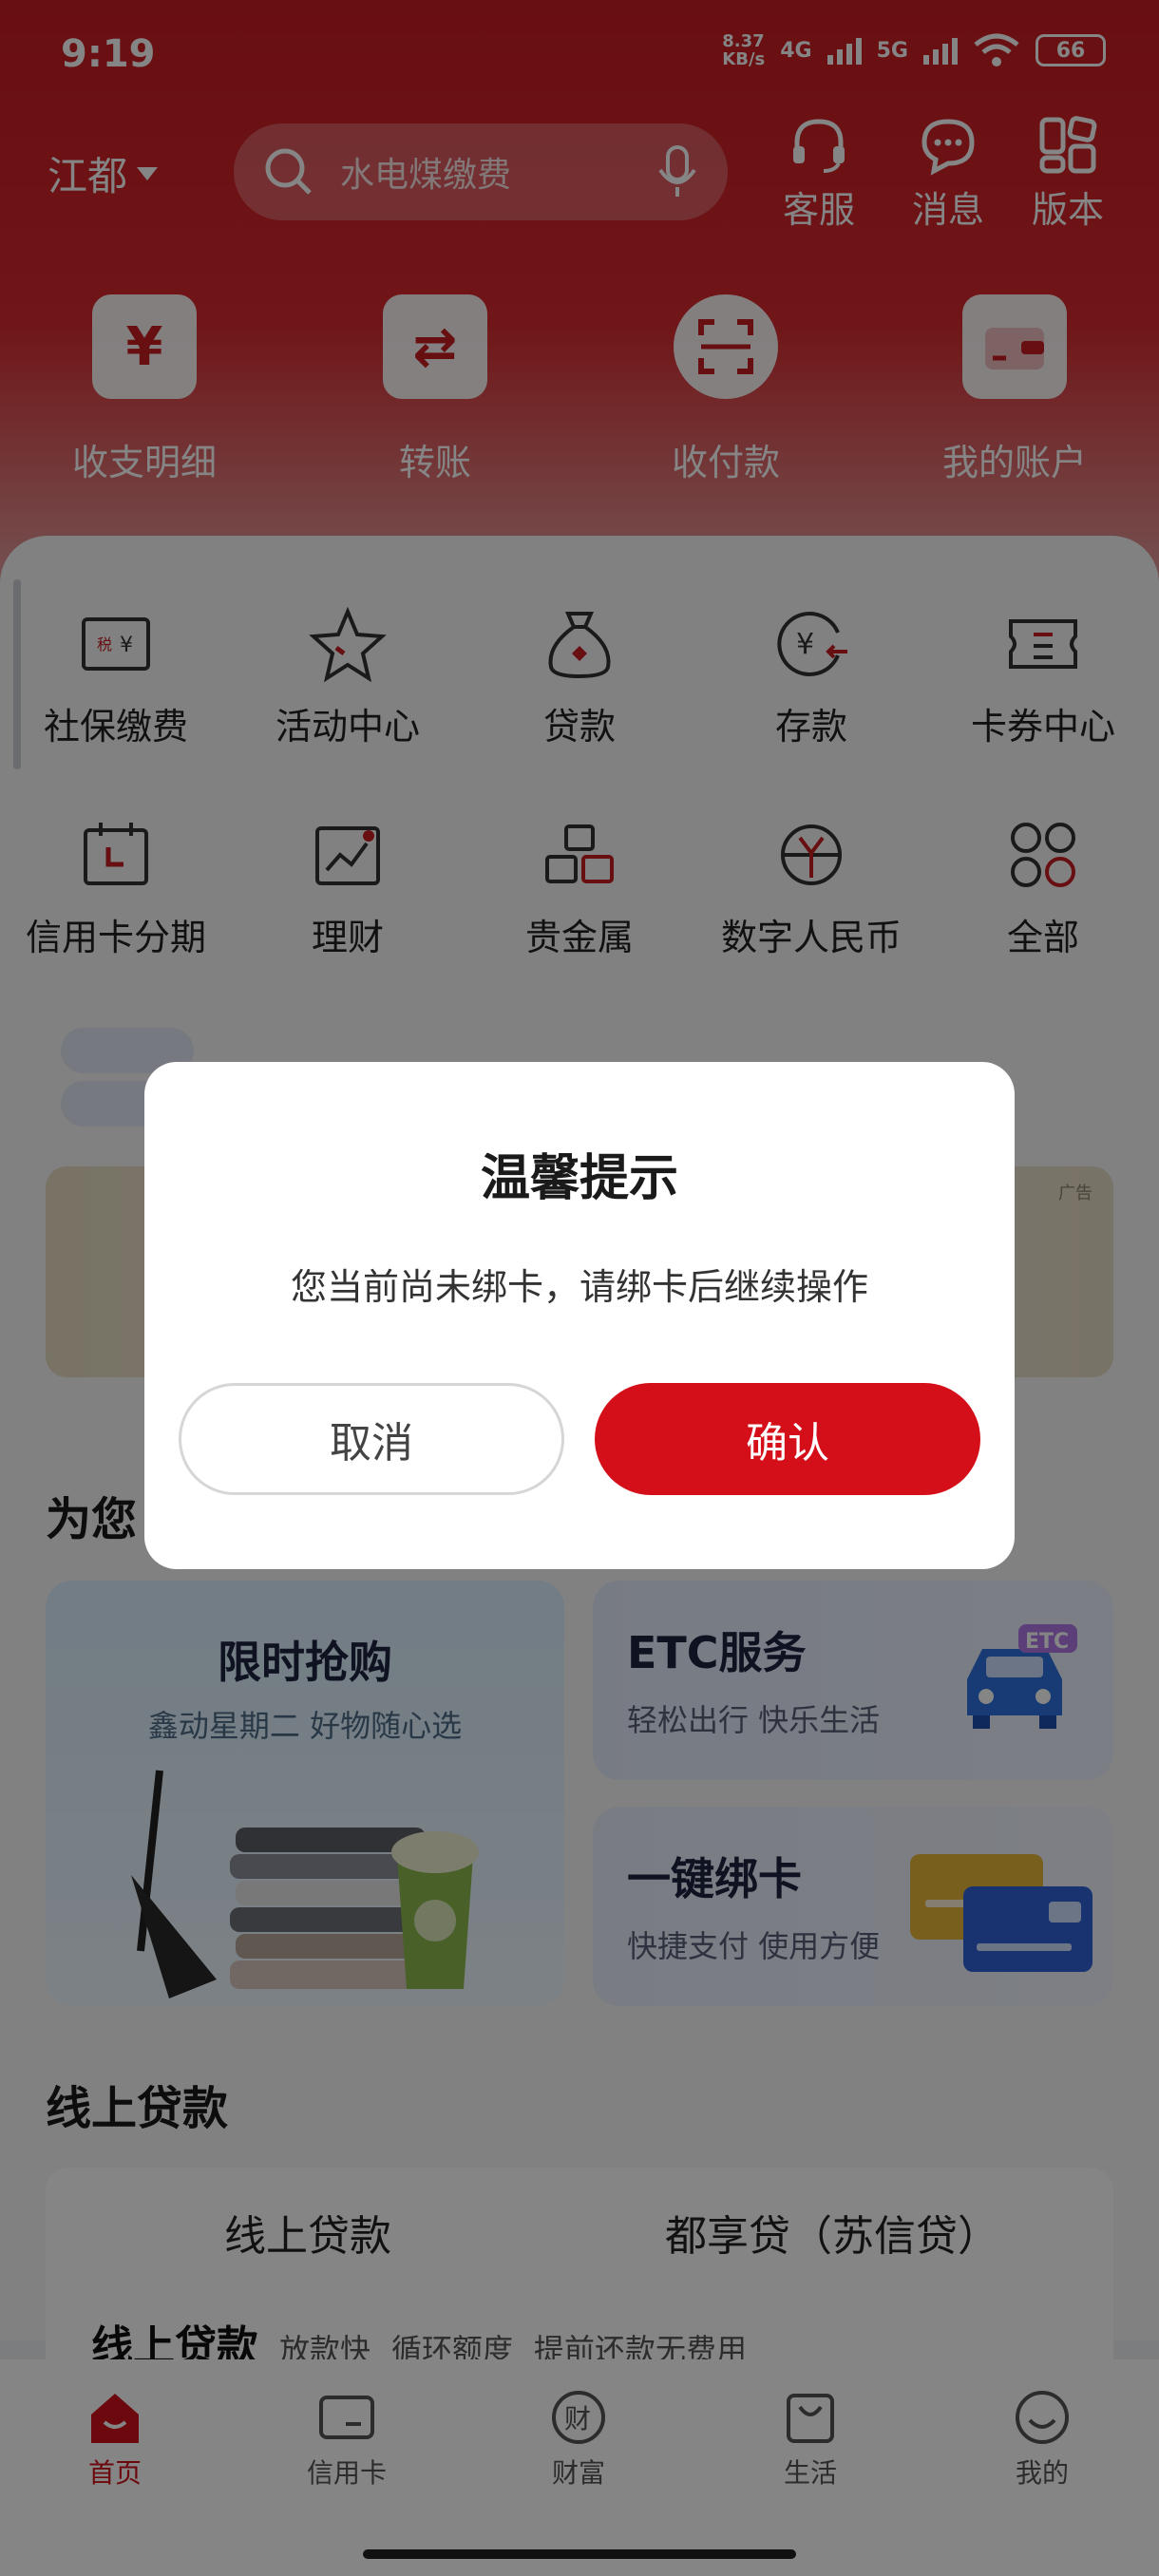 This screenshot has width=1159, height=2576. Describe the element at coordinates (371, 1439) in the screenshot. I see `cancel-button: 取消` at that location.